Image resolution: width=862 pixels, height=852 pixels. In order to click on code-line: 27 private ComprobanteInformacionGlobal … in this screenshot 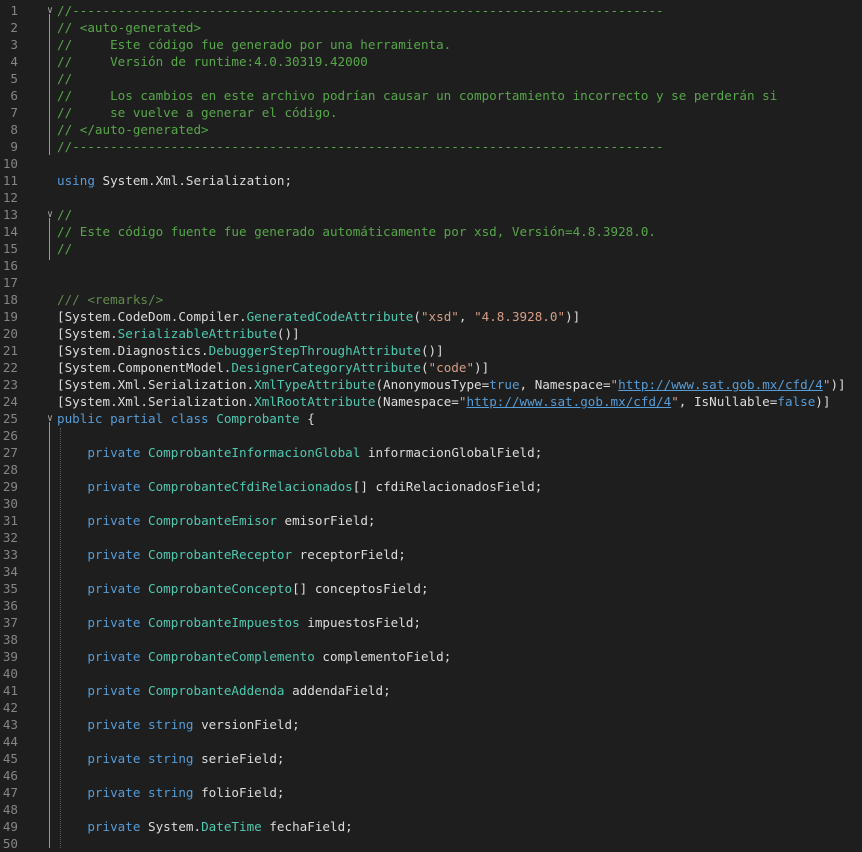, I will do `click(431, 452)`.